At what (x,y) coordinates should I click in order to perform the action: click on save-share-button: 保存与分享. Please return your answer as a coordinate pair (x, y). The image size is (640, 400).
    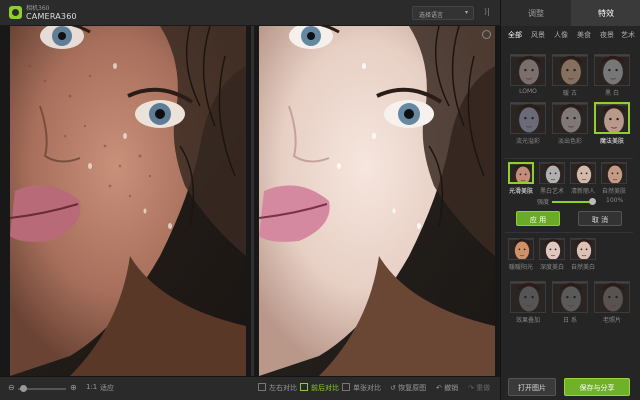
    Looking at the image, I should click on (597, 387).